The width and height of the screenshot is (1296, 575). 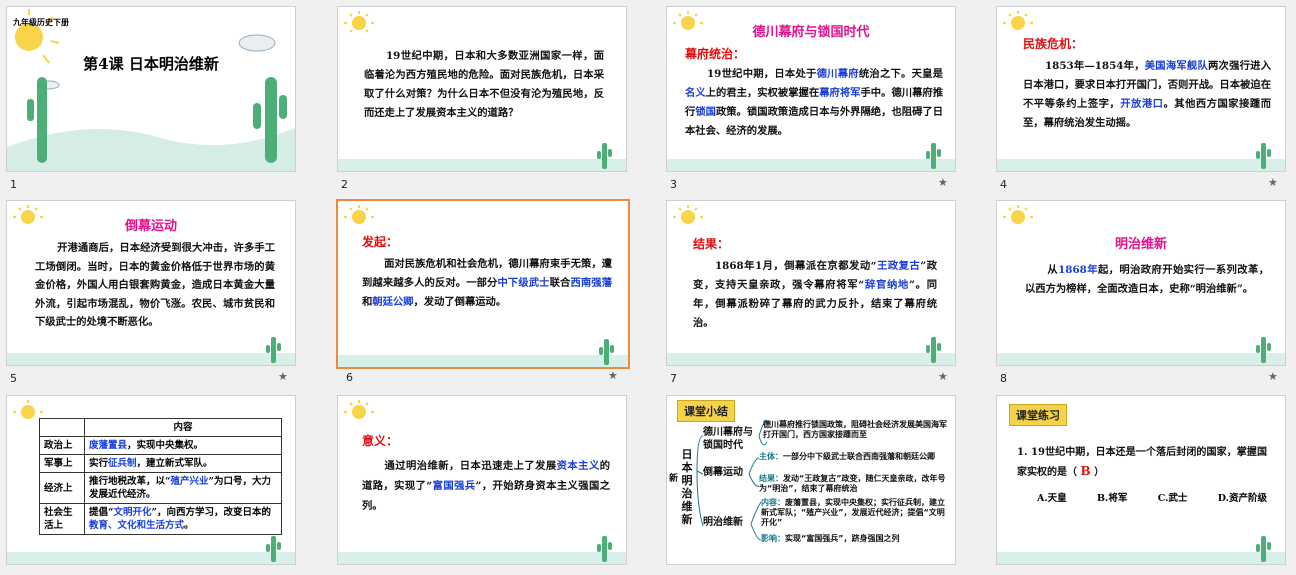 What do you see at coordinates (1140, 244) in the screenshot?
I see `slide-8-title: 明治维新` at bounding box center [1140, 244].